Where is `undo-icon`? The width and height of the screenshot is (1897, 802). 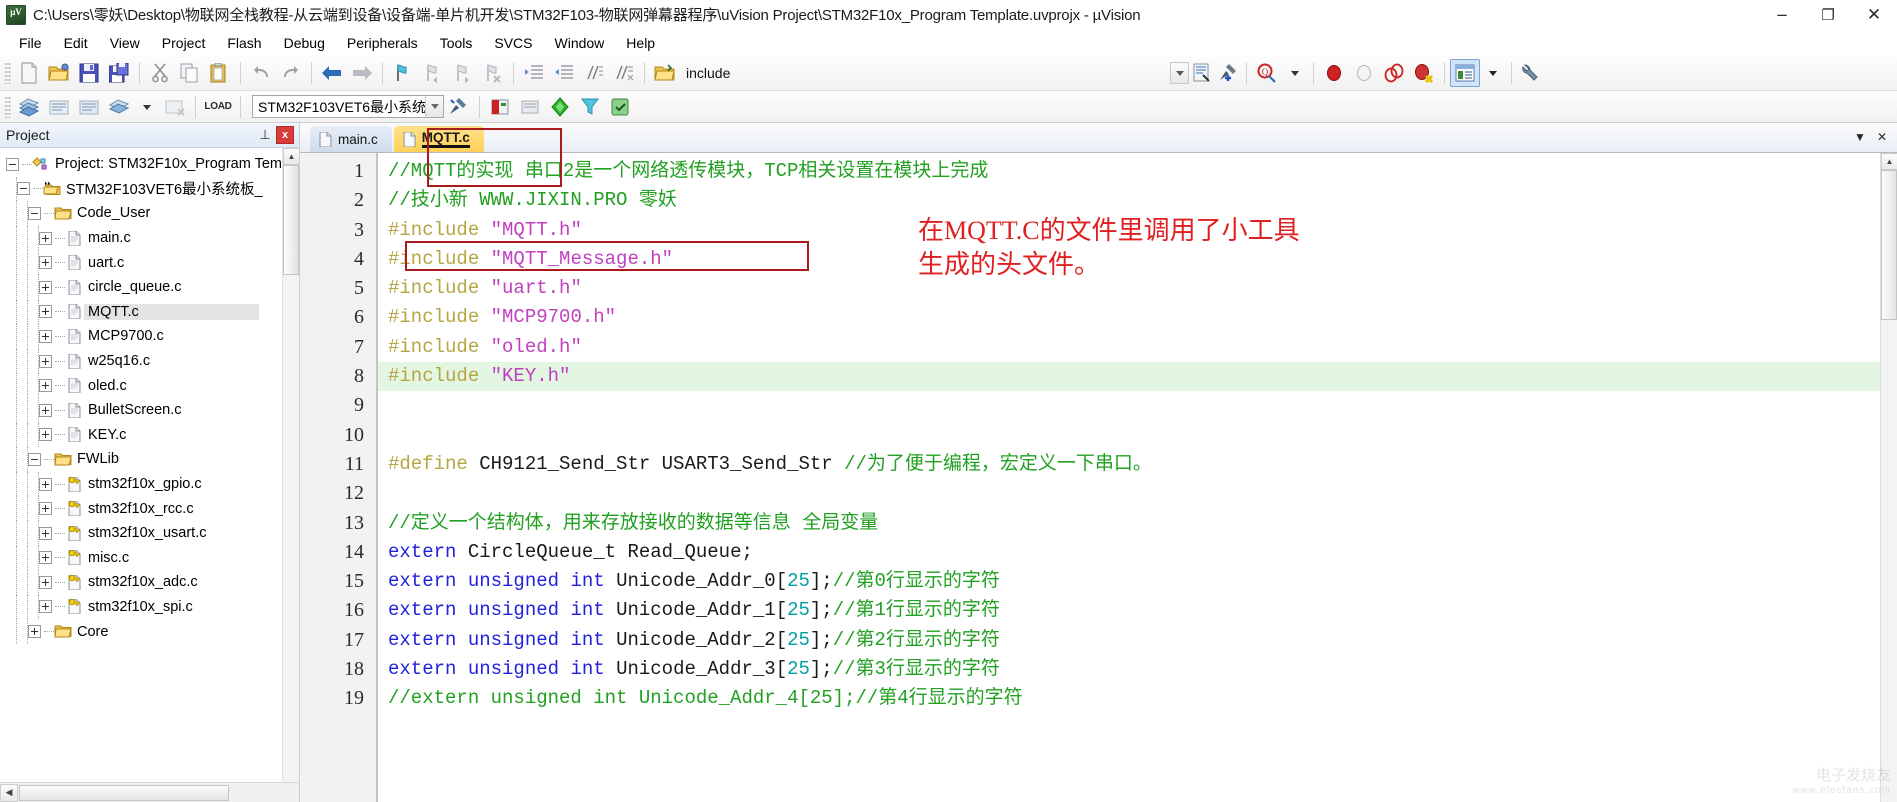
undo-icon is located at coordinates (261, 73).